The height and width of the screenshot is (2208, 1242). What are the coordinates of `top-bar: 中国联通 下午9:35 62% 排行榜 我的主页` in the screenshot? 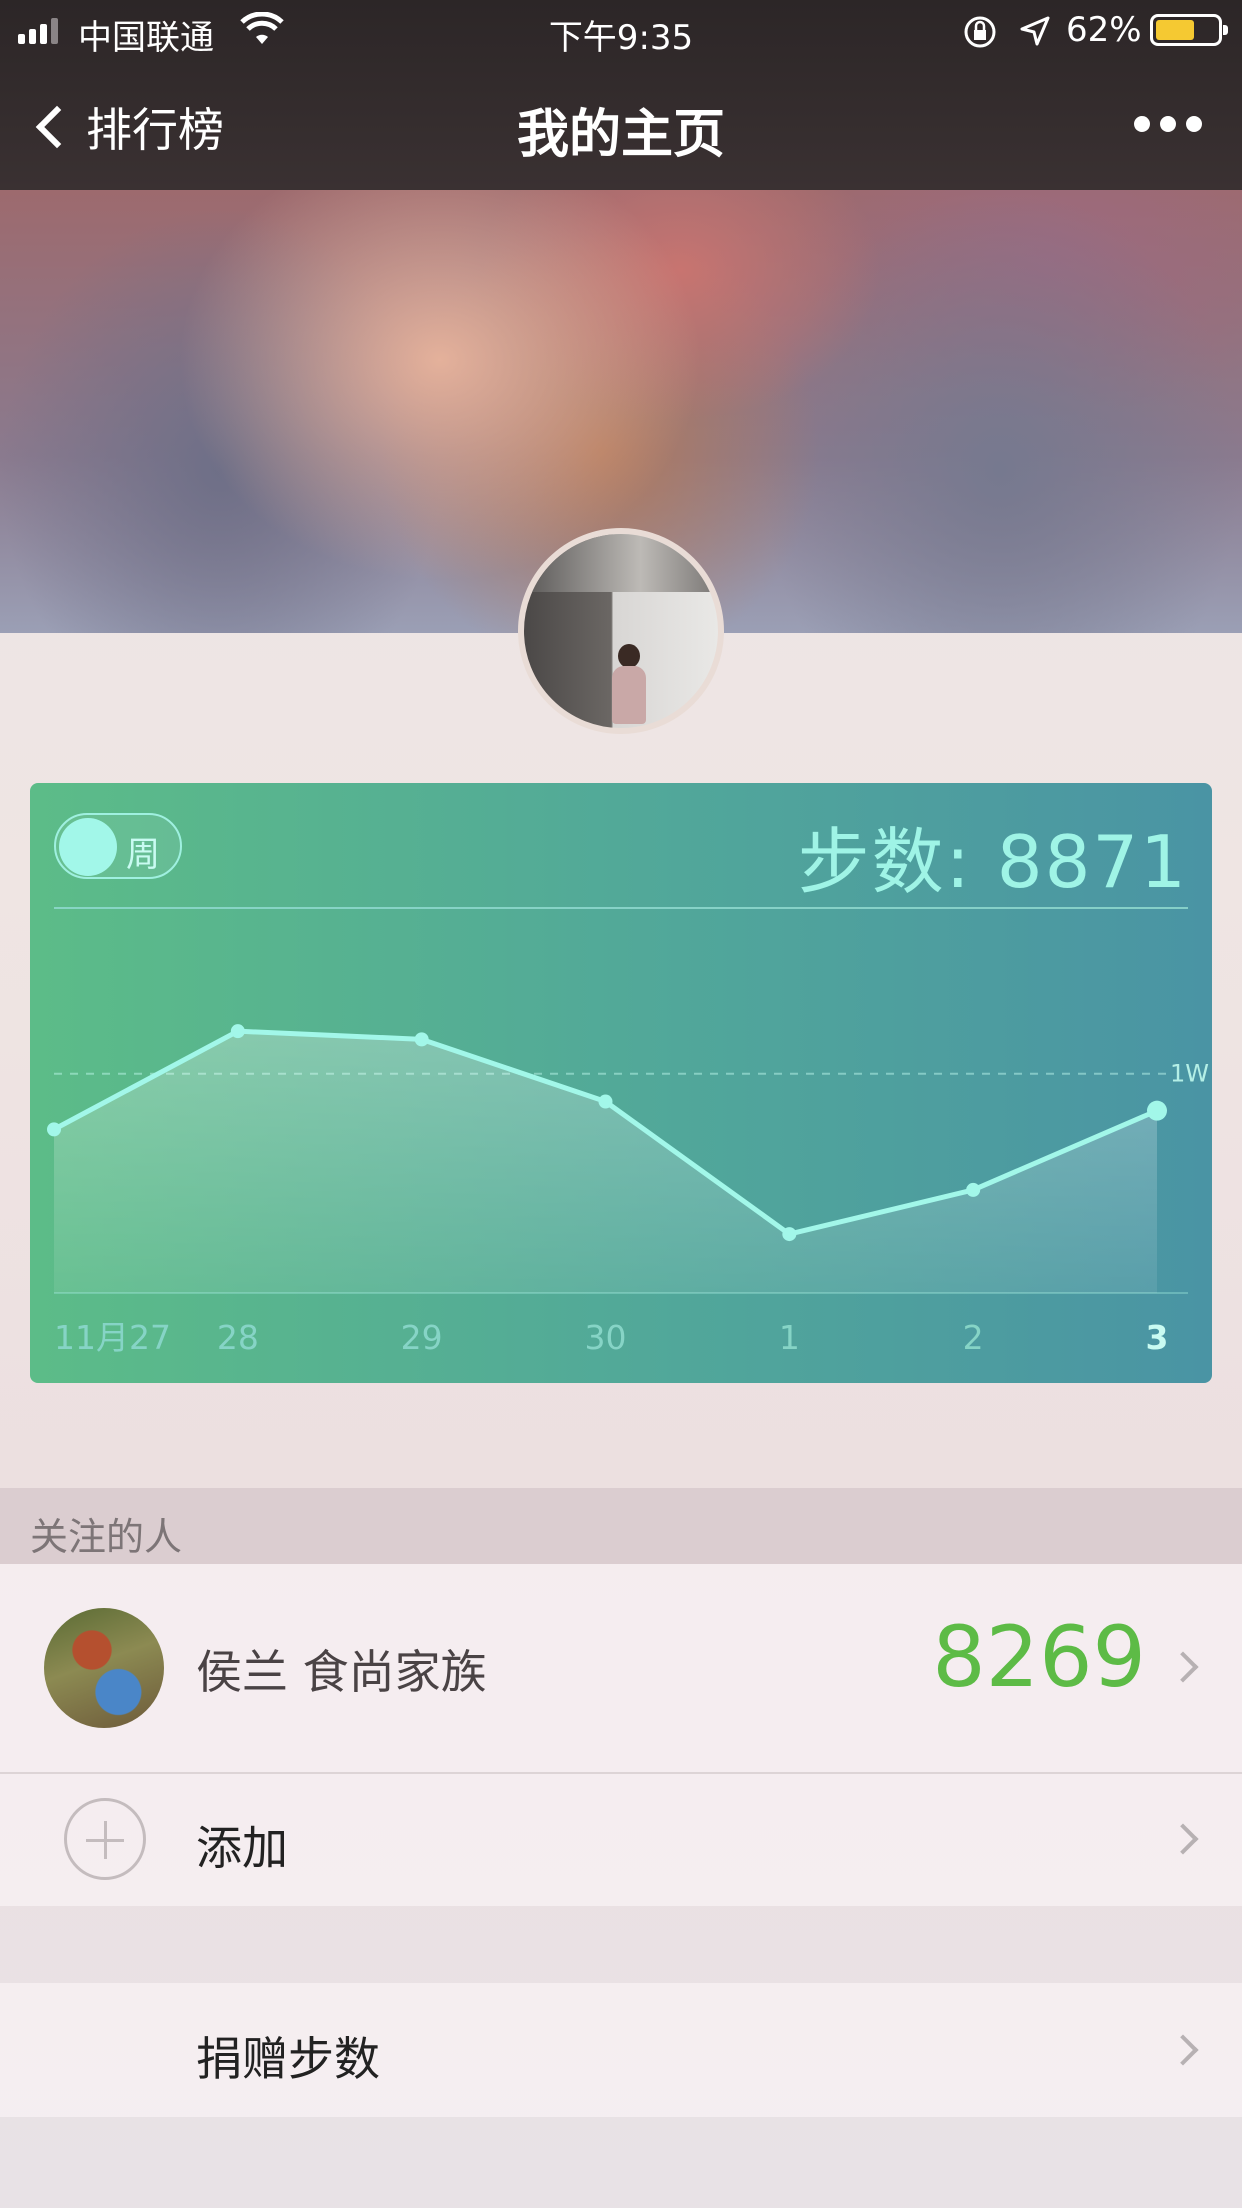 It's located at (621, 95).